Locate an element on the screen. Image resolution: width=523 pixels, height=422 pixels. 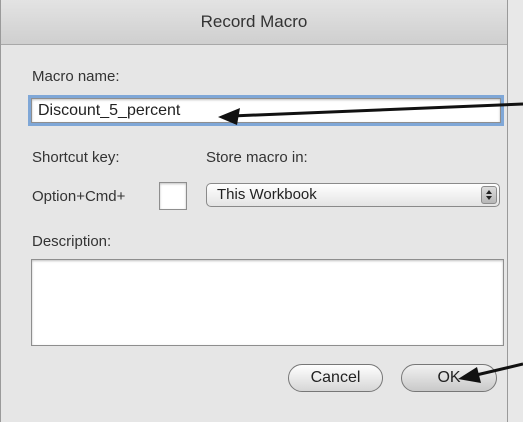
macro-name-field: Discount_5_percent is located at coordinates (266, 110).